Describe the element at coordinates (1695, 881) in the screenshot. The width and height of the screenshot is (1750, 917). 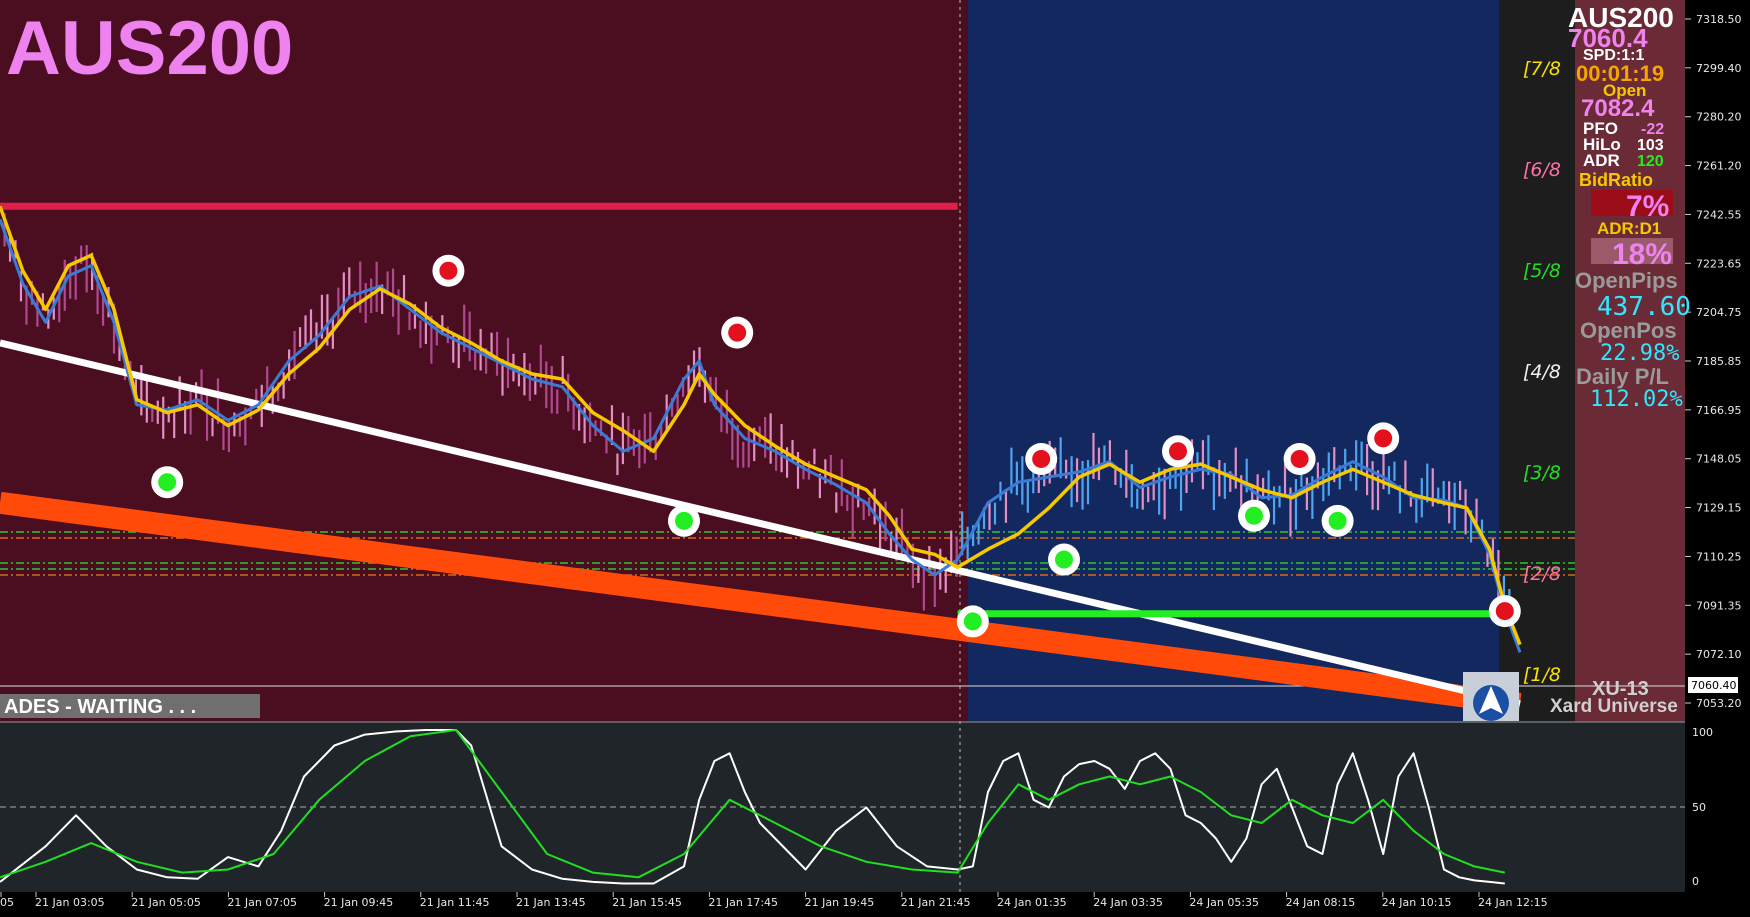
I see `osc-tick-label: 0` at that location.